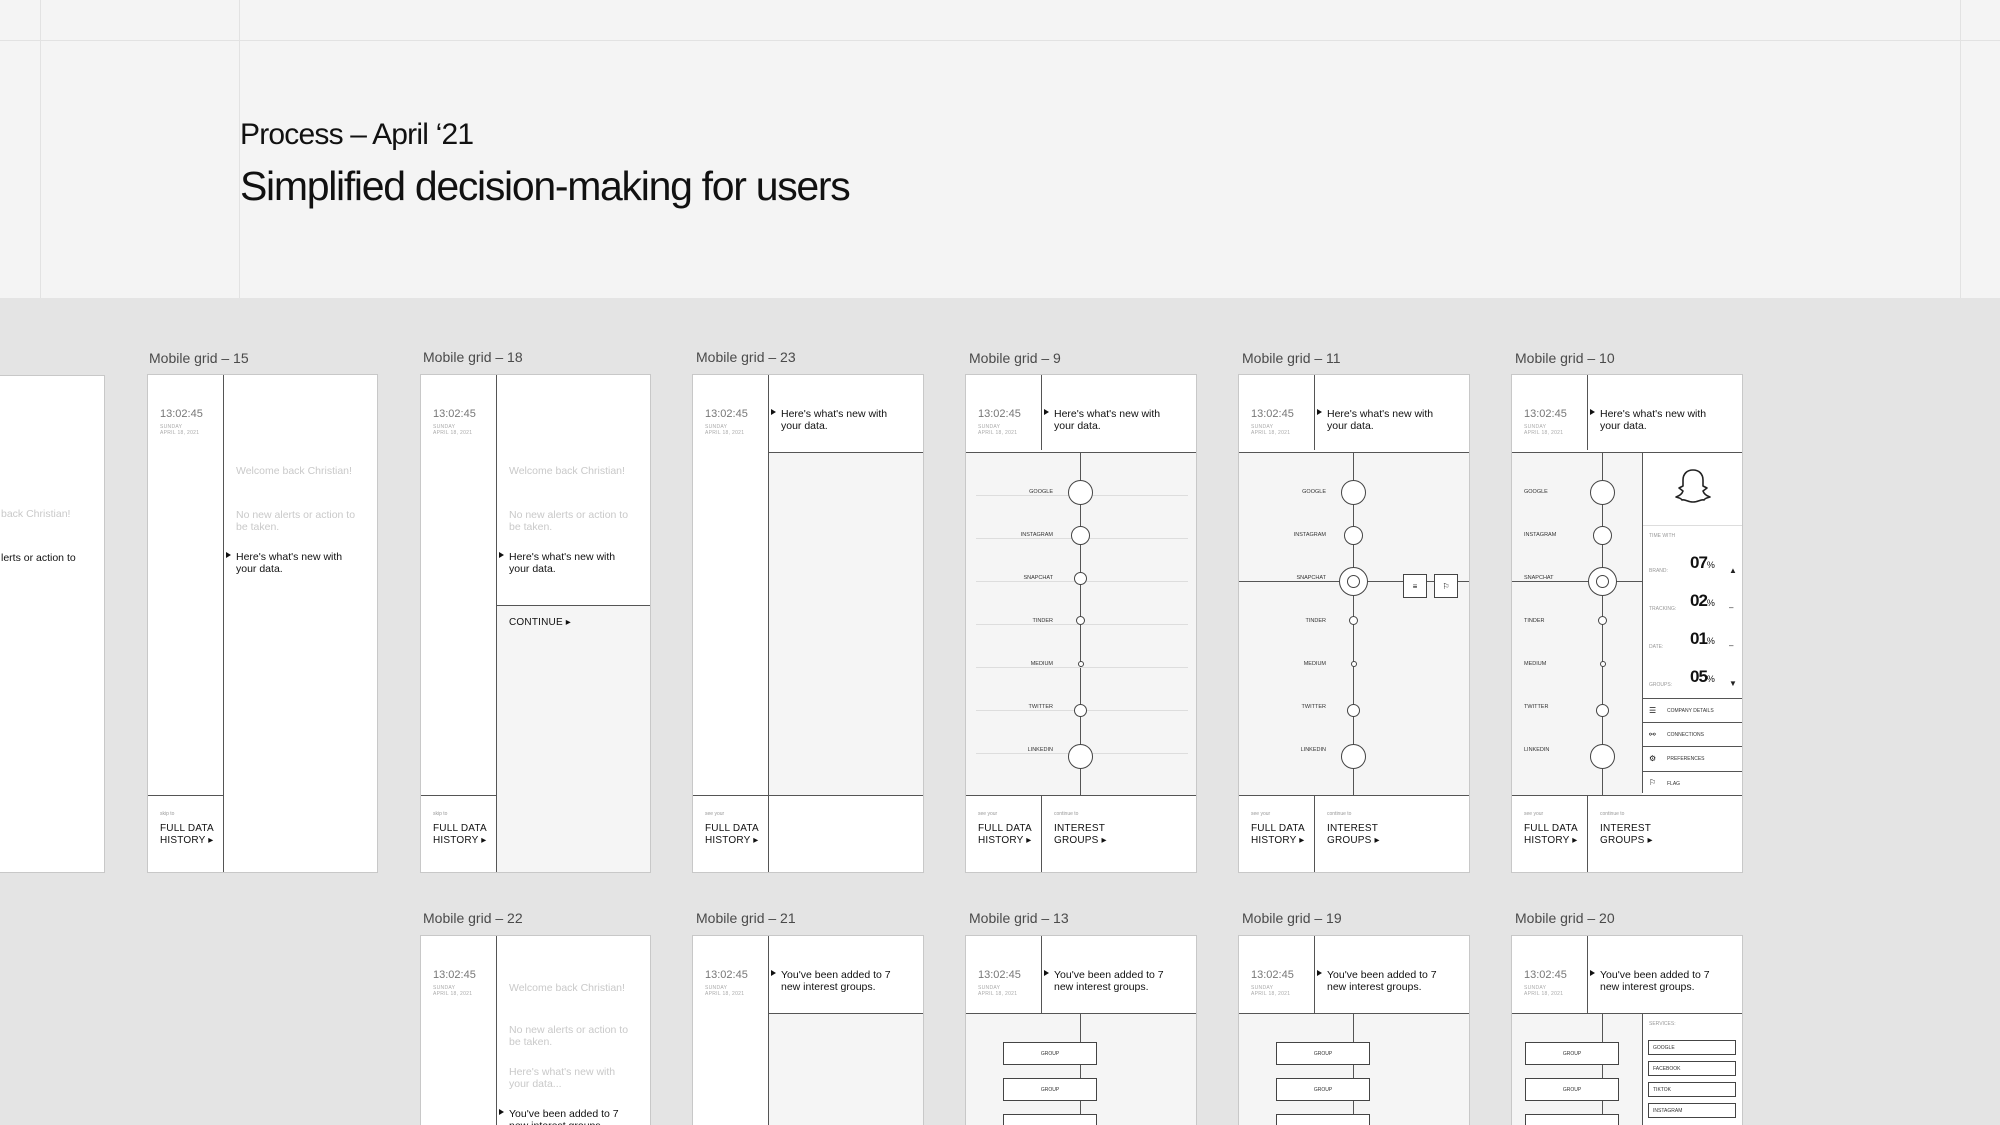 This screenshot has height=1125, width=2000. What do you see at coordinates (1692, 710) in the screenshot?
I see `menu-item-company-details: ☰ COMPANY DETAILS` at bounding box center [1692, 710].